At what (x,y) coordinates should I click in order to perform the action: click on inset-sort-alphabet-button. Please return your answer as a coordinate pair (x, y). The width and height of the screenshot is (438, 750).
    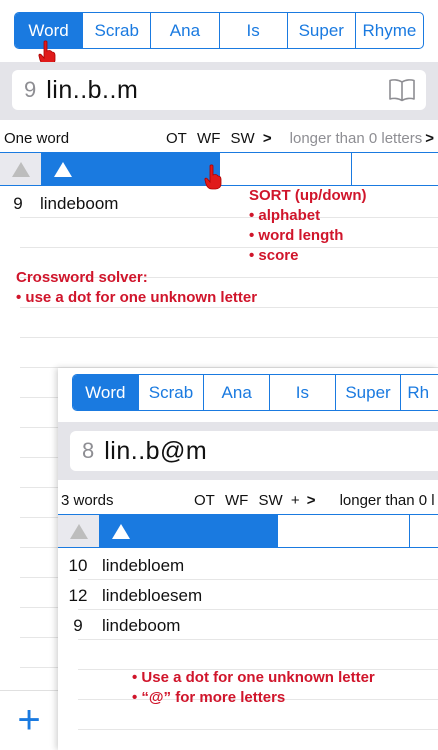
    Looking at the image, I should click on (189, 531).